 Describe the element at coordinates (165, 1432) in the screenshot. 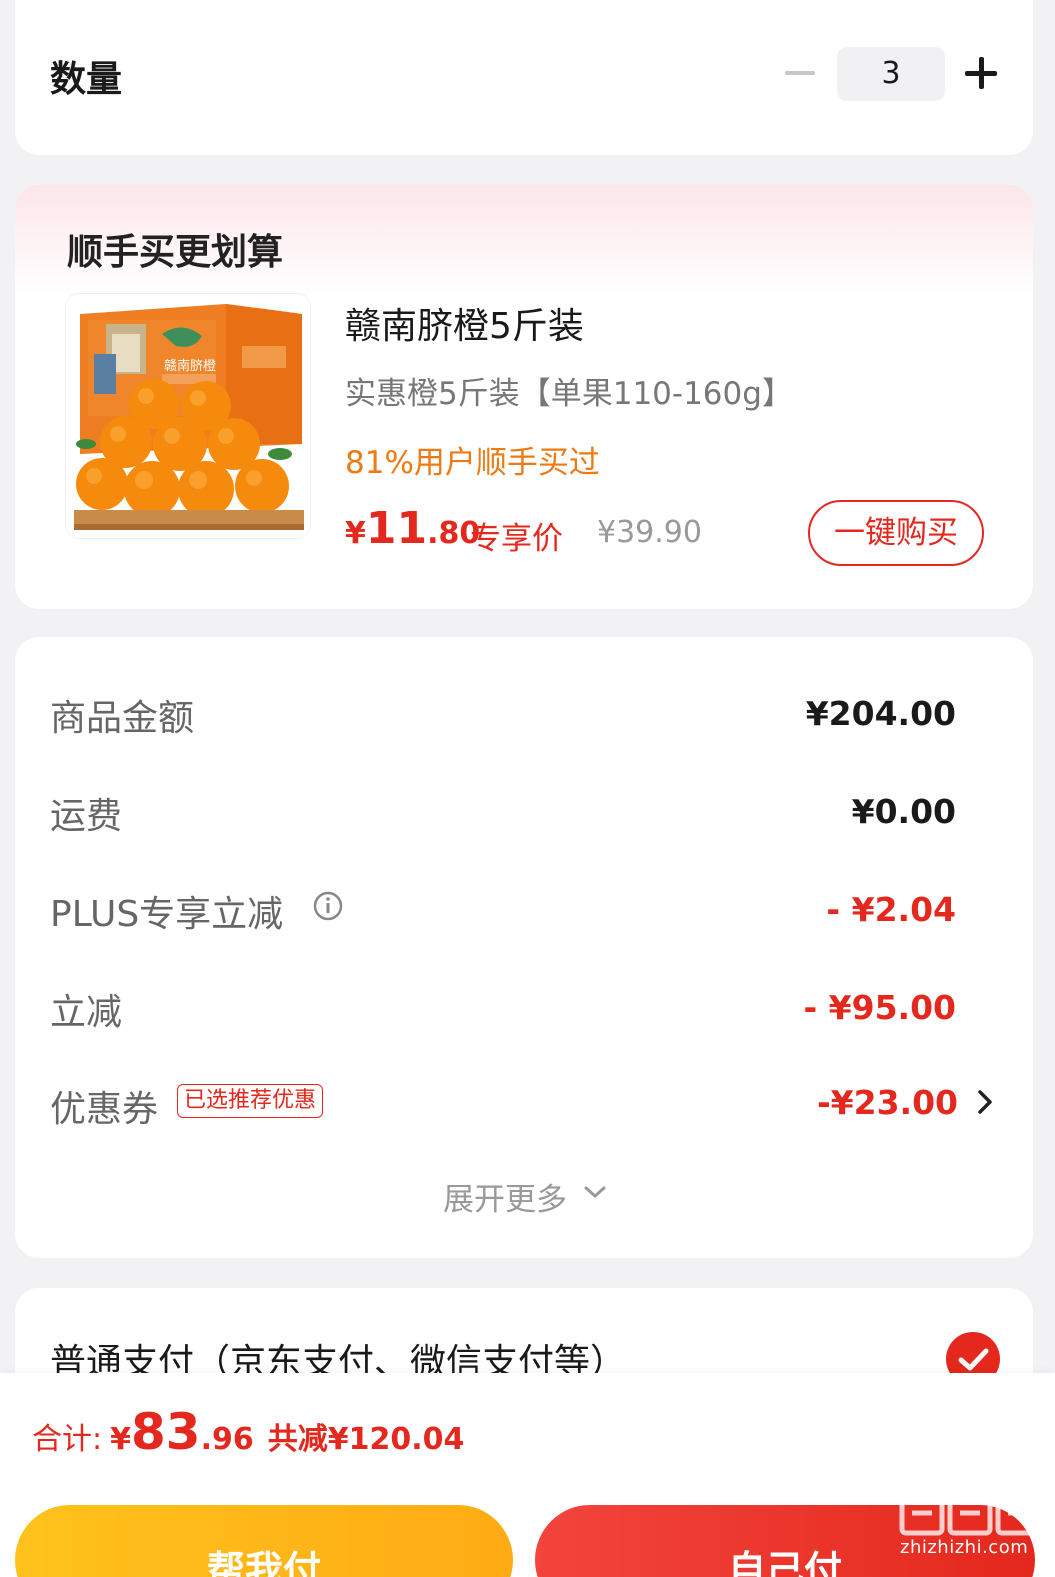

I see `total-integer: 83` at that location.